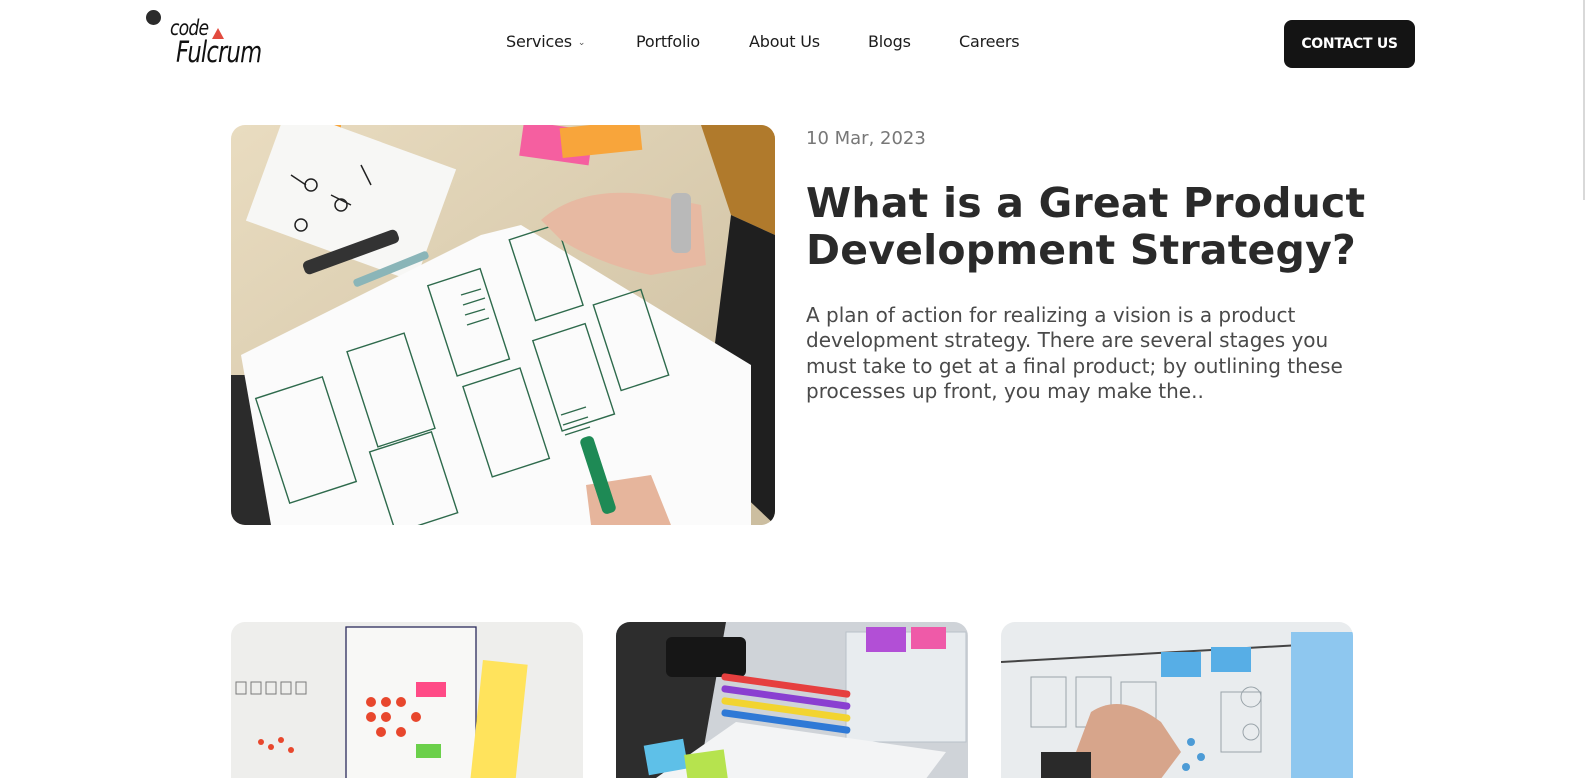 Image resolution: width=1585 pixels, height=778 pixels. What do you see at coordinates (219, 52) in the screenshot?
I see `logo-text-fulcrum: Fulcrum` at bounding box center [219, 52].